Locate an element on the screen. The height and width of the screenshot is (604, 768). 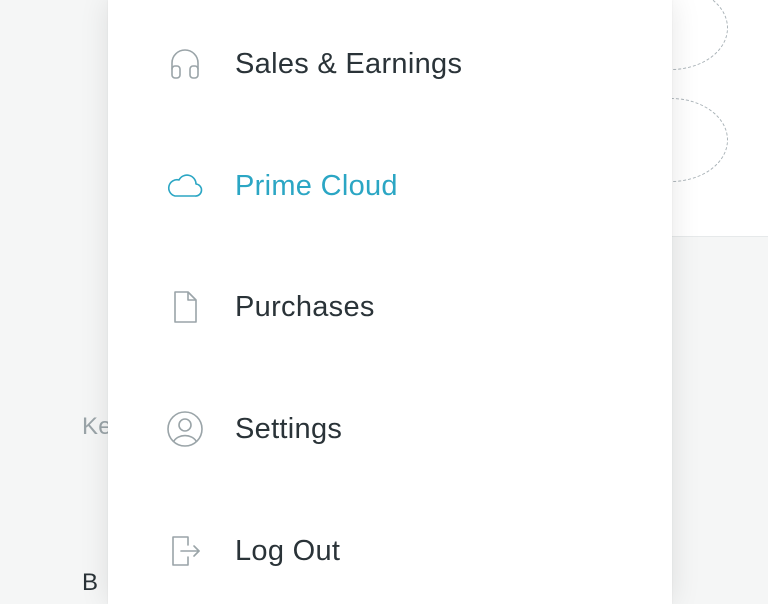
menu-item-label: Sales & Earnings is located at coordinates (349, 63).